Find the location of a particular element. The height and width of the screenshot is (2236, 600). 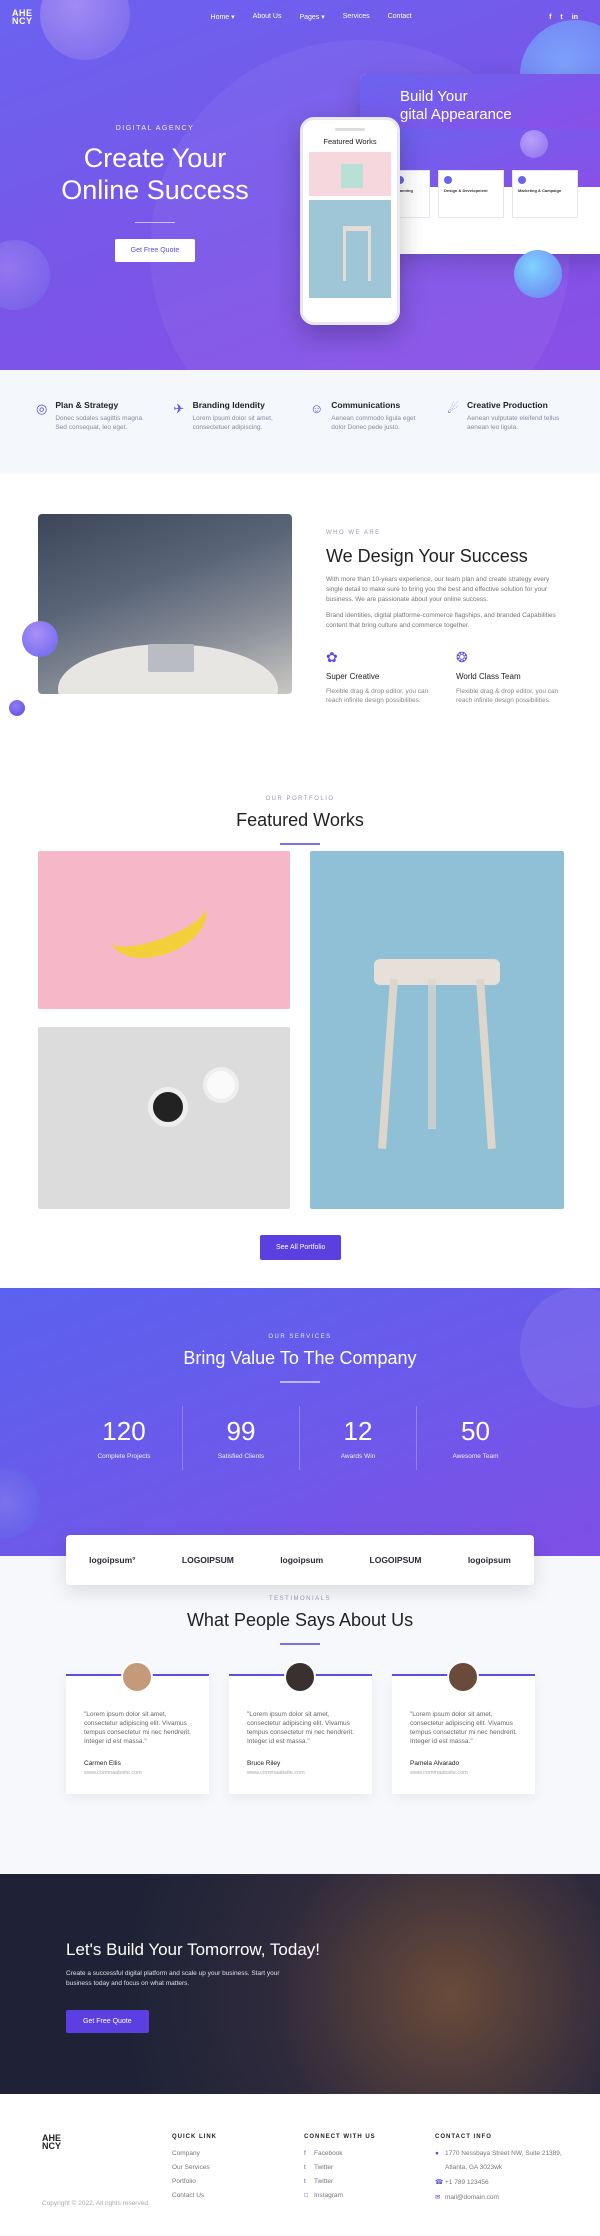

people-icon: ☺ is located at coordinates (317, 408).